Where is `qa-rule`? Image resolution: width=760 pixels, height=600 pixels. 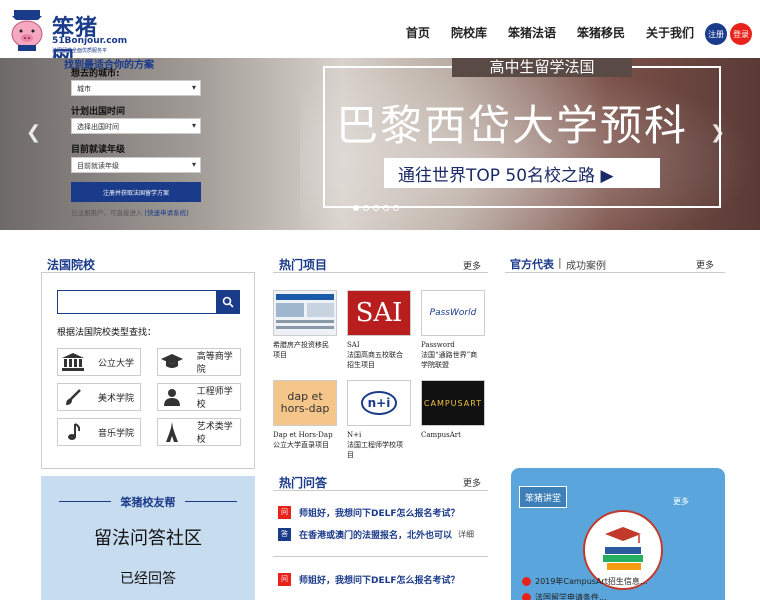
qa-rule is located at coordinates (380, 490).